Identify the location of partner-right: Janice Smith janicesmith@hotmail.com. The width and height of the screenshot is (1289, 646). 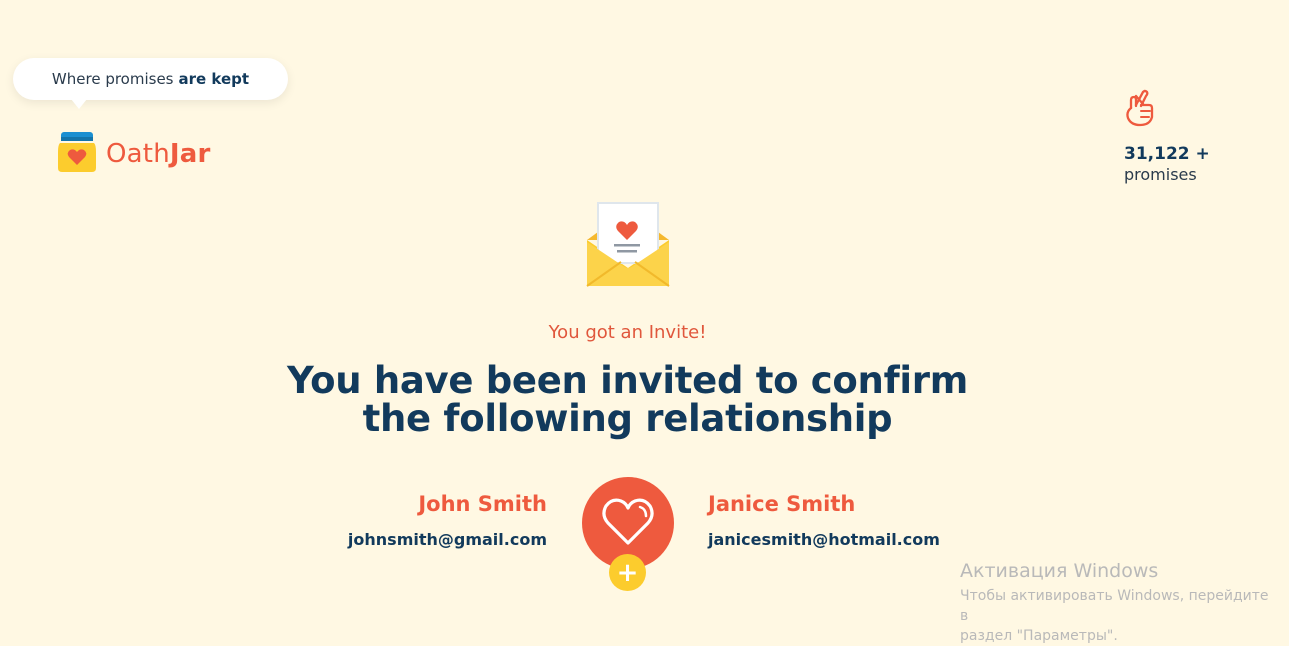
(824, 520).